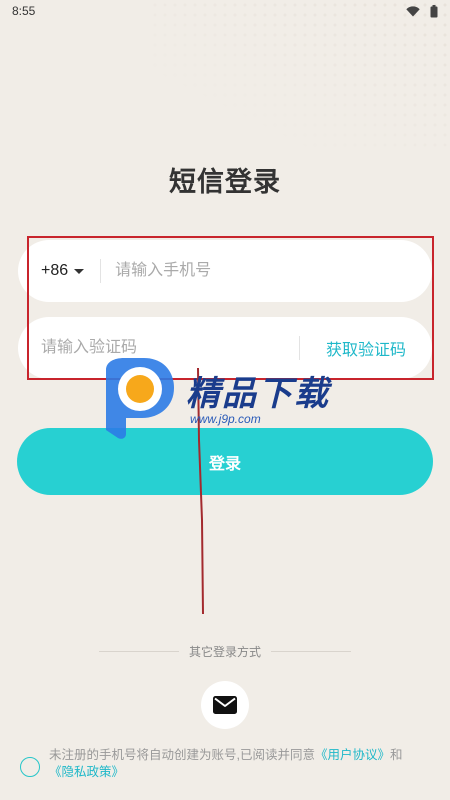 This screenshot has width=450, height=800. What do you see at coordinates (138, 651) in the screenshot?
I see `divider-line-left` at bounding box center [138, 651].